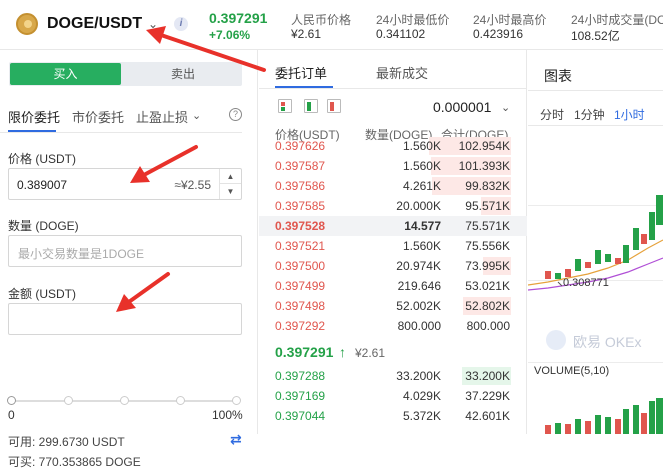 The image size is (663, 470). Describe the element at coordinates (66, 442) in the screenshot. I see `available-balance: 可用: 299.6730 USDT` at that location.